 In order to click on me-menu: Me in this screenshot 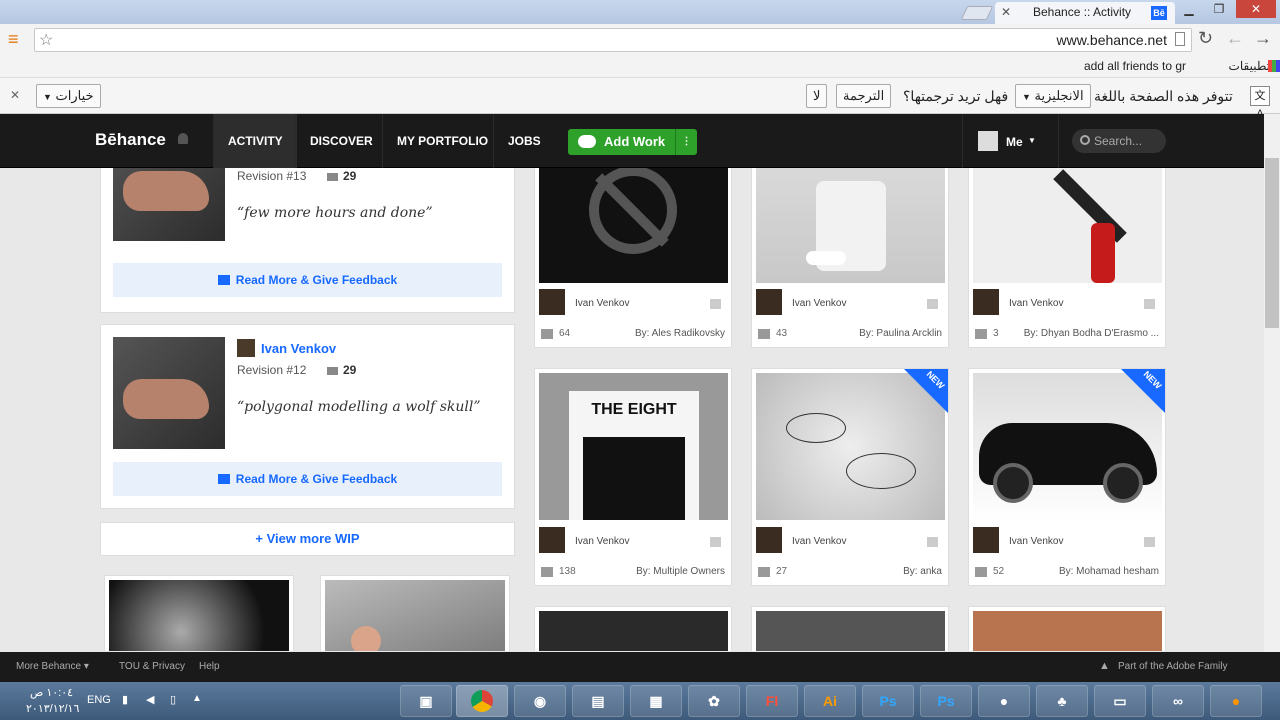, I will do `click(1014, 142)`.